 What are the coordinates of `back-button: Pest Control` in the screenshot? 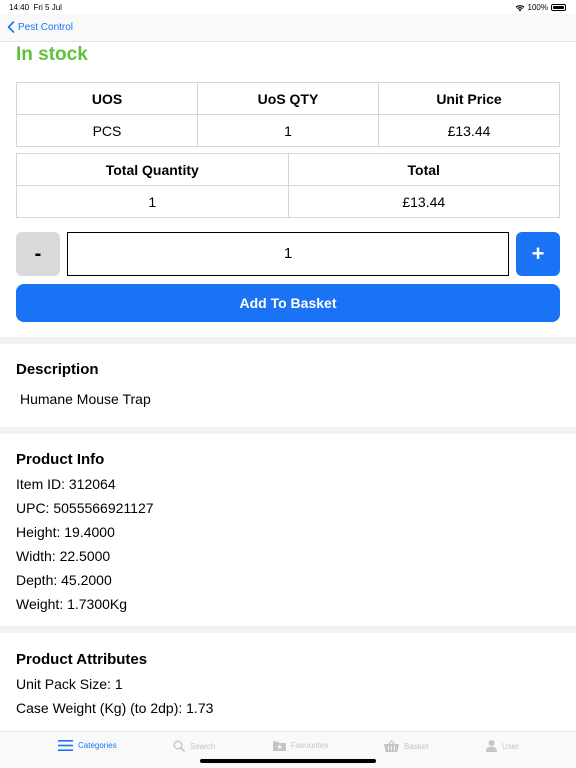 It's located at (40, 27).